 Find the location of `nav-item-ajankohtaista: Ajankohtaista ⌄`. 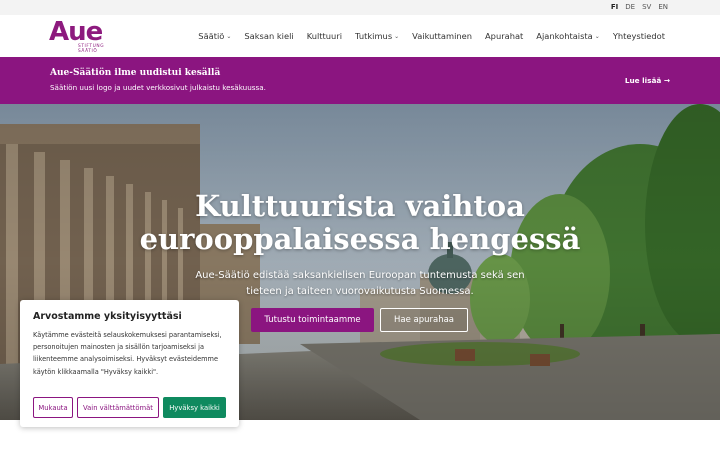

nav-item-ajankohtaista: Ajankohtaista ⌄ is located at coordinates (568, 36).